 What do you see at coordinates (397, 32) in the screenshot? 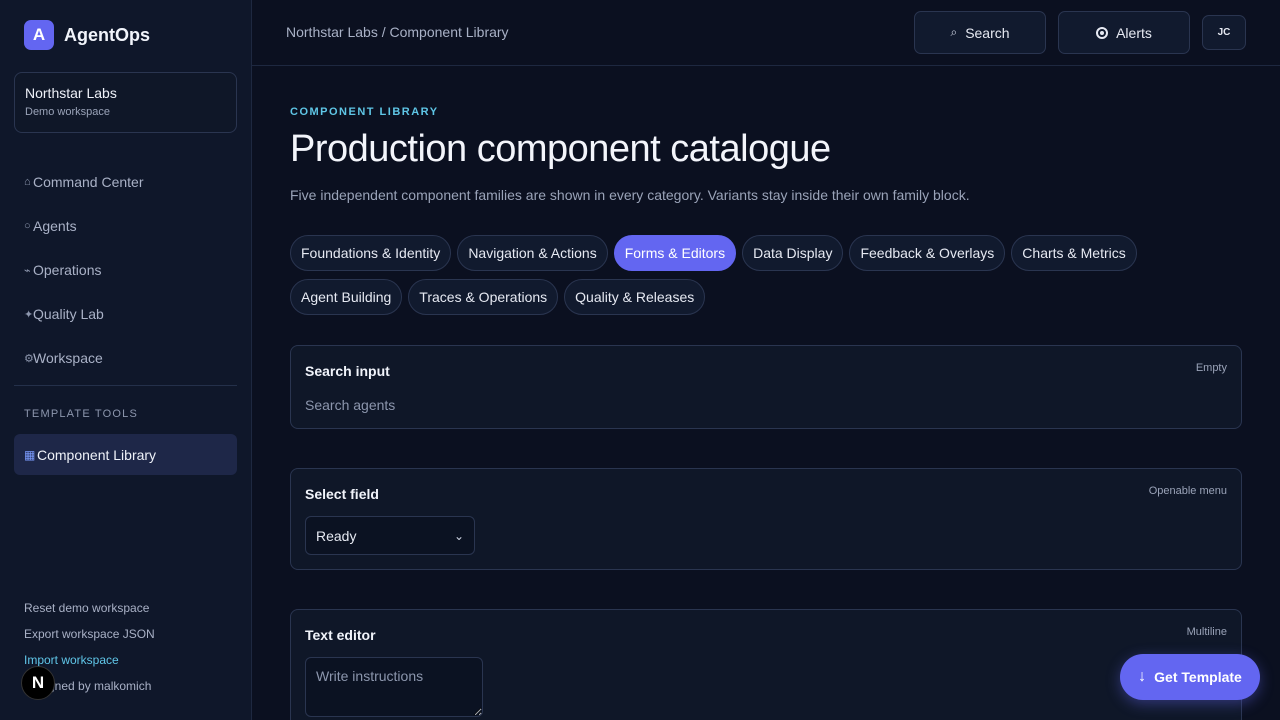
I see `breadcrumb: Northstar Labs / Component Library` at bounding box center [397, 32].